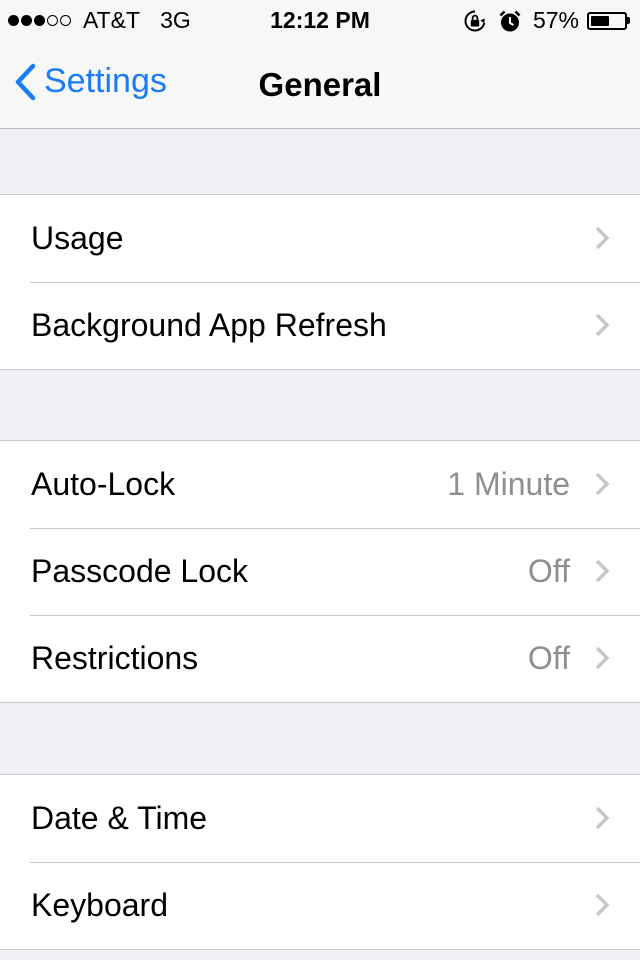 Image resolution: width=640 pixels, height=960 pixels. What do you see at coordinates (600, 20) in the screenshot?
I see `battery-fill` at bounding box center [600, 20].